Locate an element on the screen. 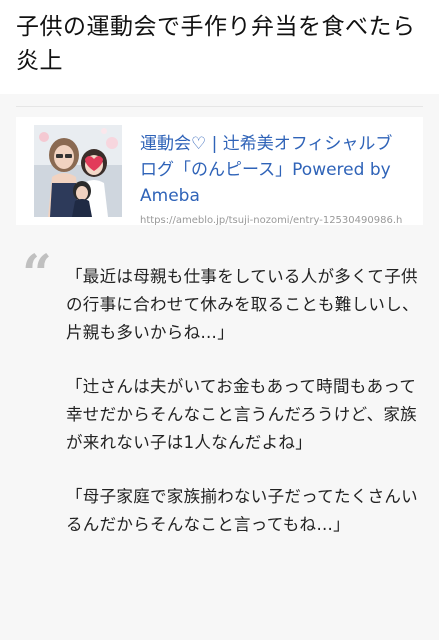 The image size is (439, 640). article-header: 子供の運動会で手作り弁当を食べたら炎上 is located at coordinates (219, 47).